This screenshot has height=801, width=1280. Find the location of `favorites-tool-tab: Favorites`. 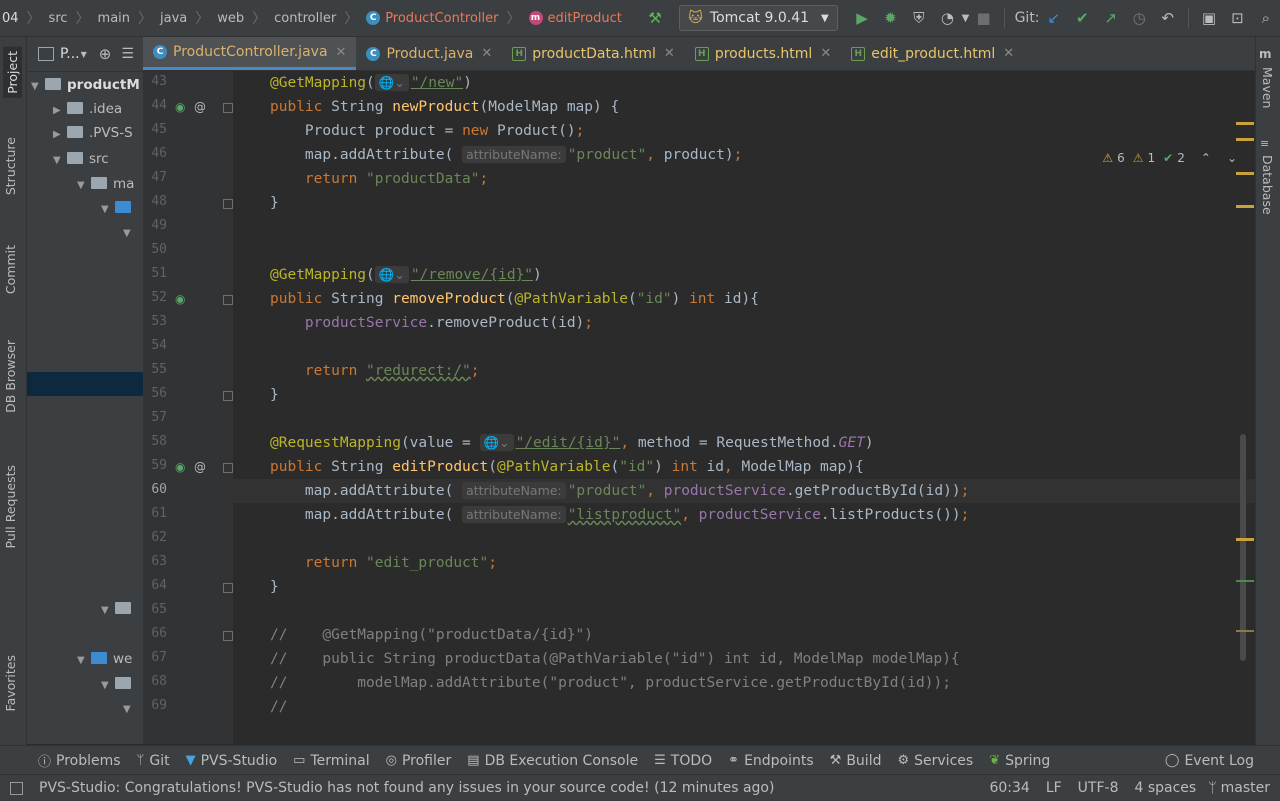

favorites-tool-tab: Favorites is located at coordinates (10, 683).